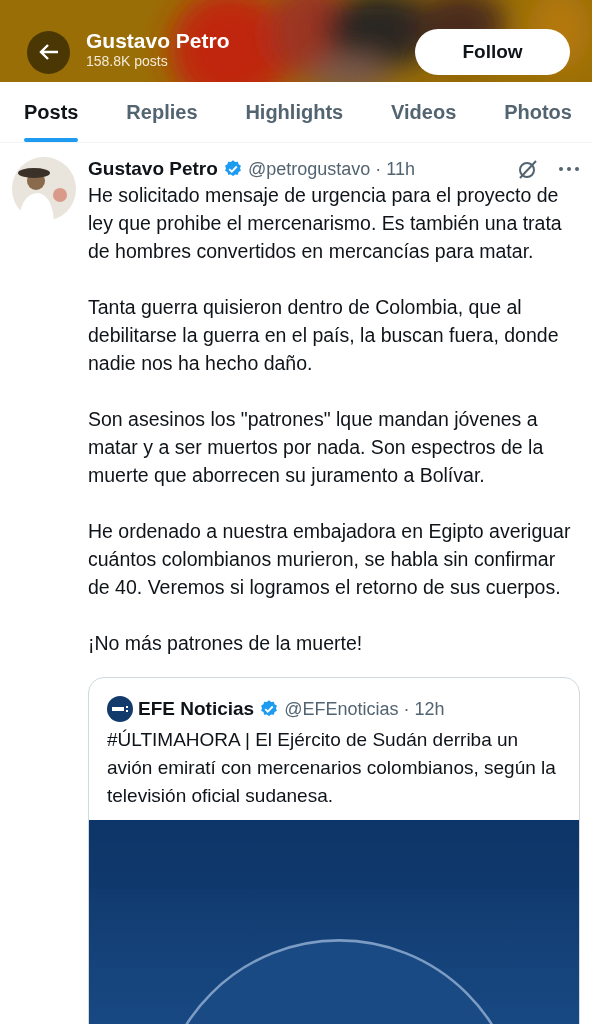 This screenshot has height=1024, width=592. I want to click on profile-tab: Videos, so click(424, 112).